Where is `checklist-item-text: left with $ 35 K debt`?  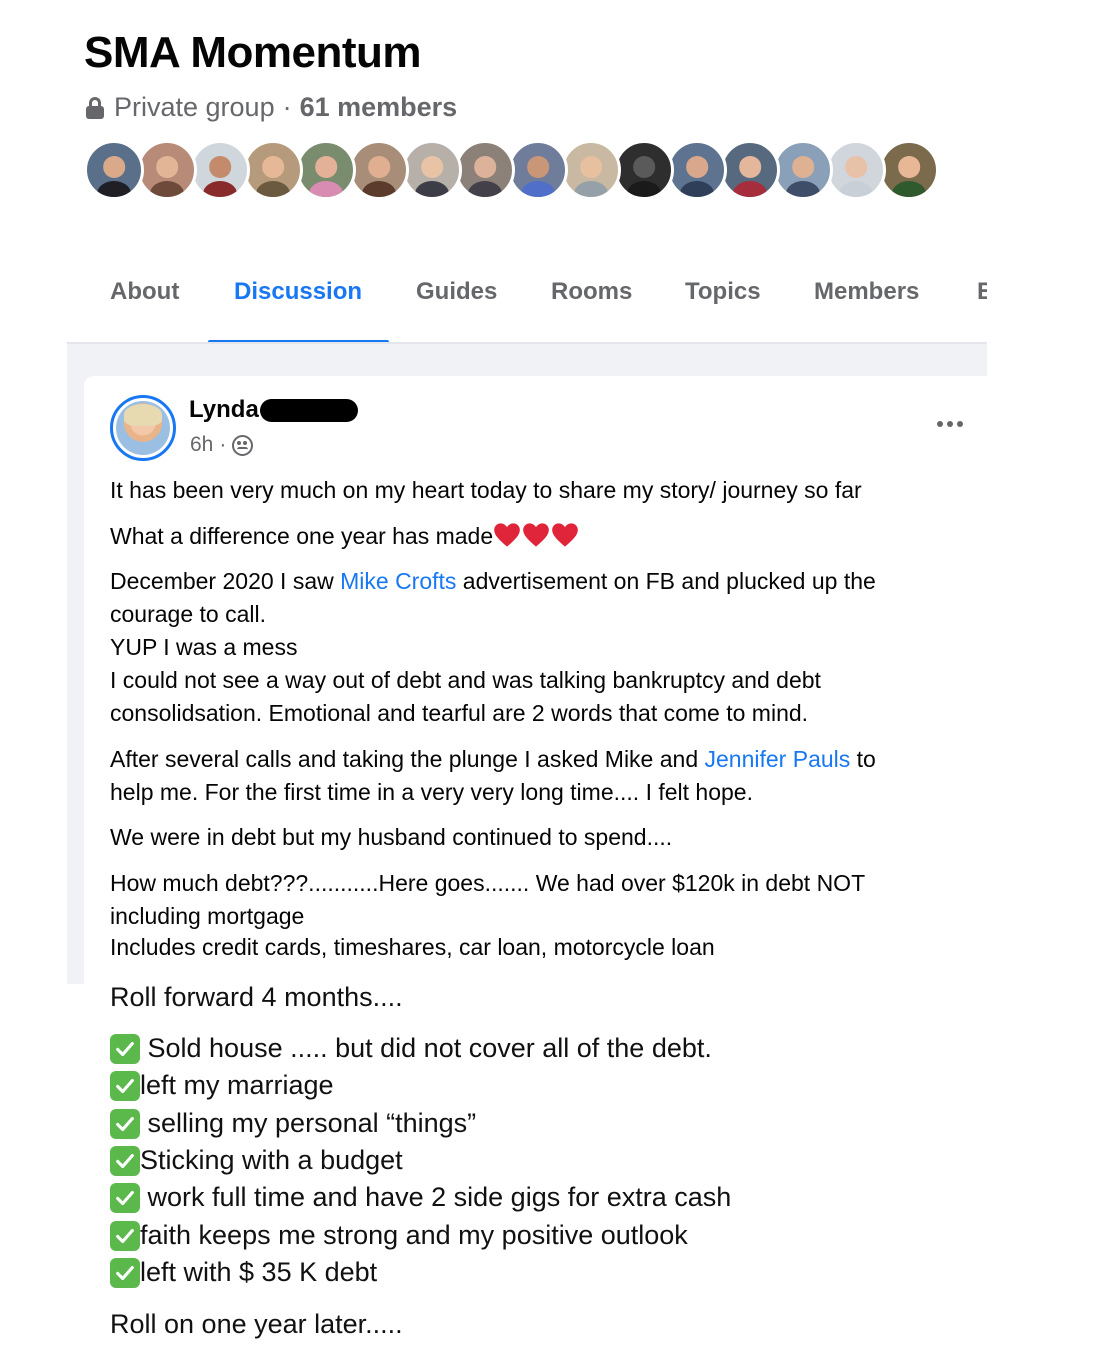
checklist-item-text: left with $ 35 K debt is located at coordinates (259, 1272).